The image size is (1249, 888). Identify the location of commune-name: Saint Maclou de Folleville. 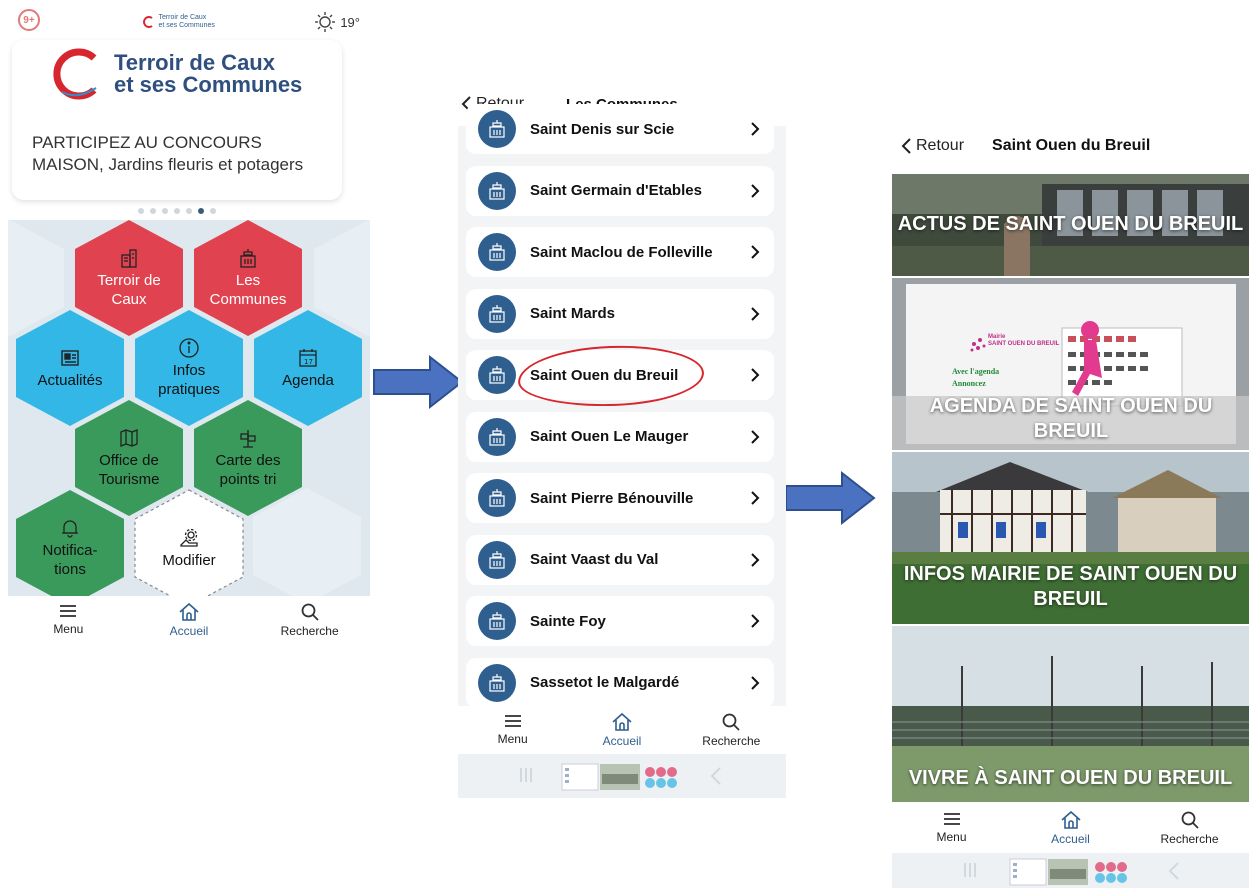
(621, 252).